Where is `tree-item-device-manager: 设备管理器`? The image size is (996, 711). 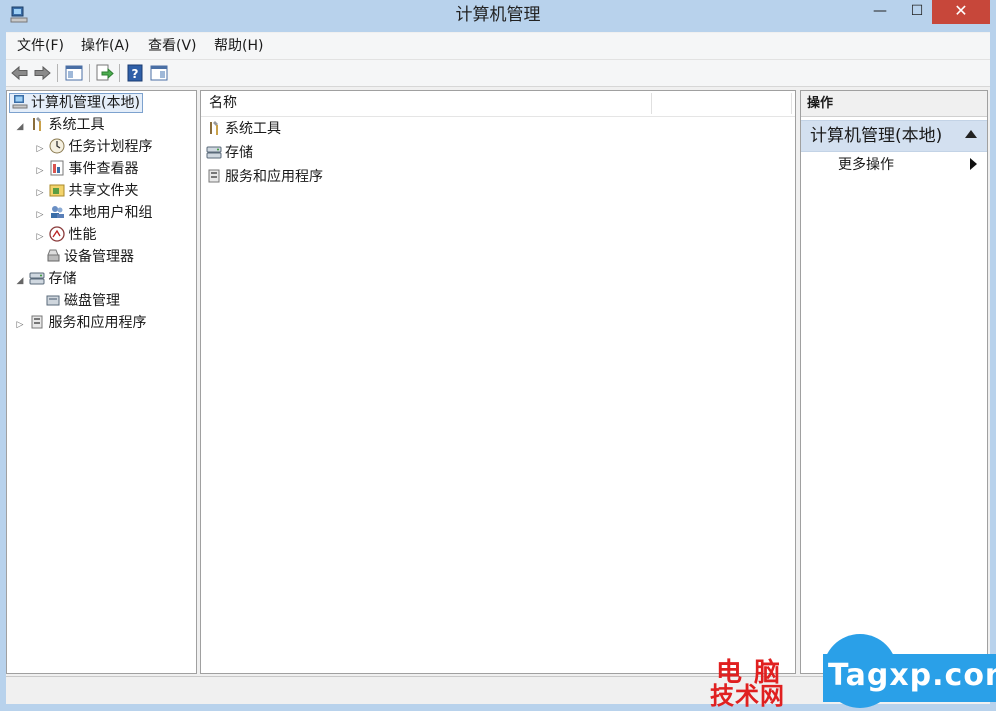
tree-item-device-manager: 设备管理器 is located at coordinates (102, 257).